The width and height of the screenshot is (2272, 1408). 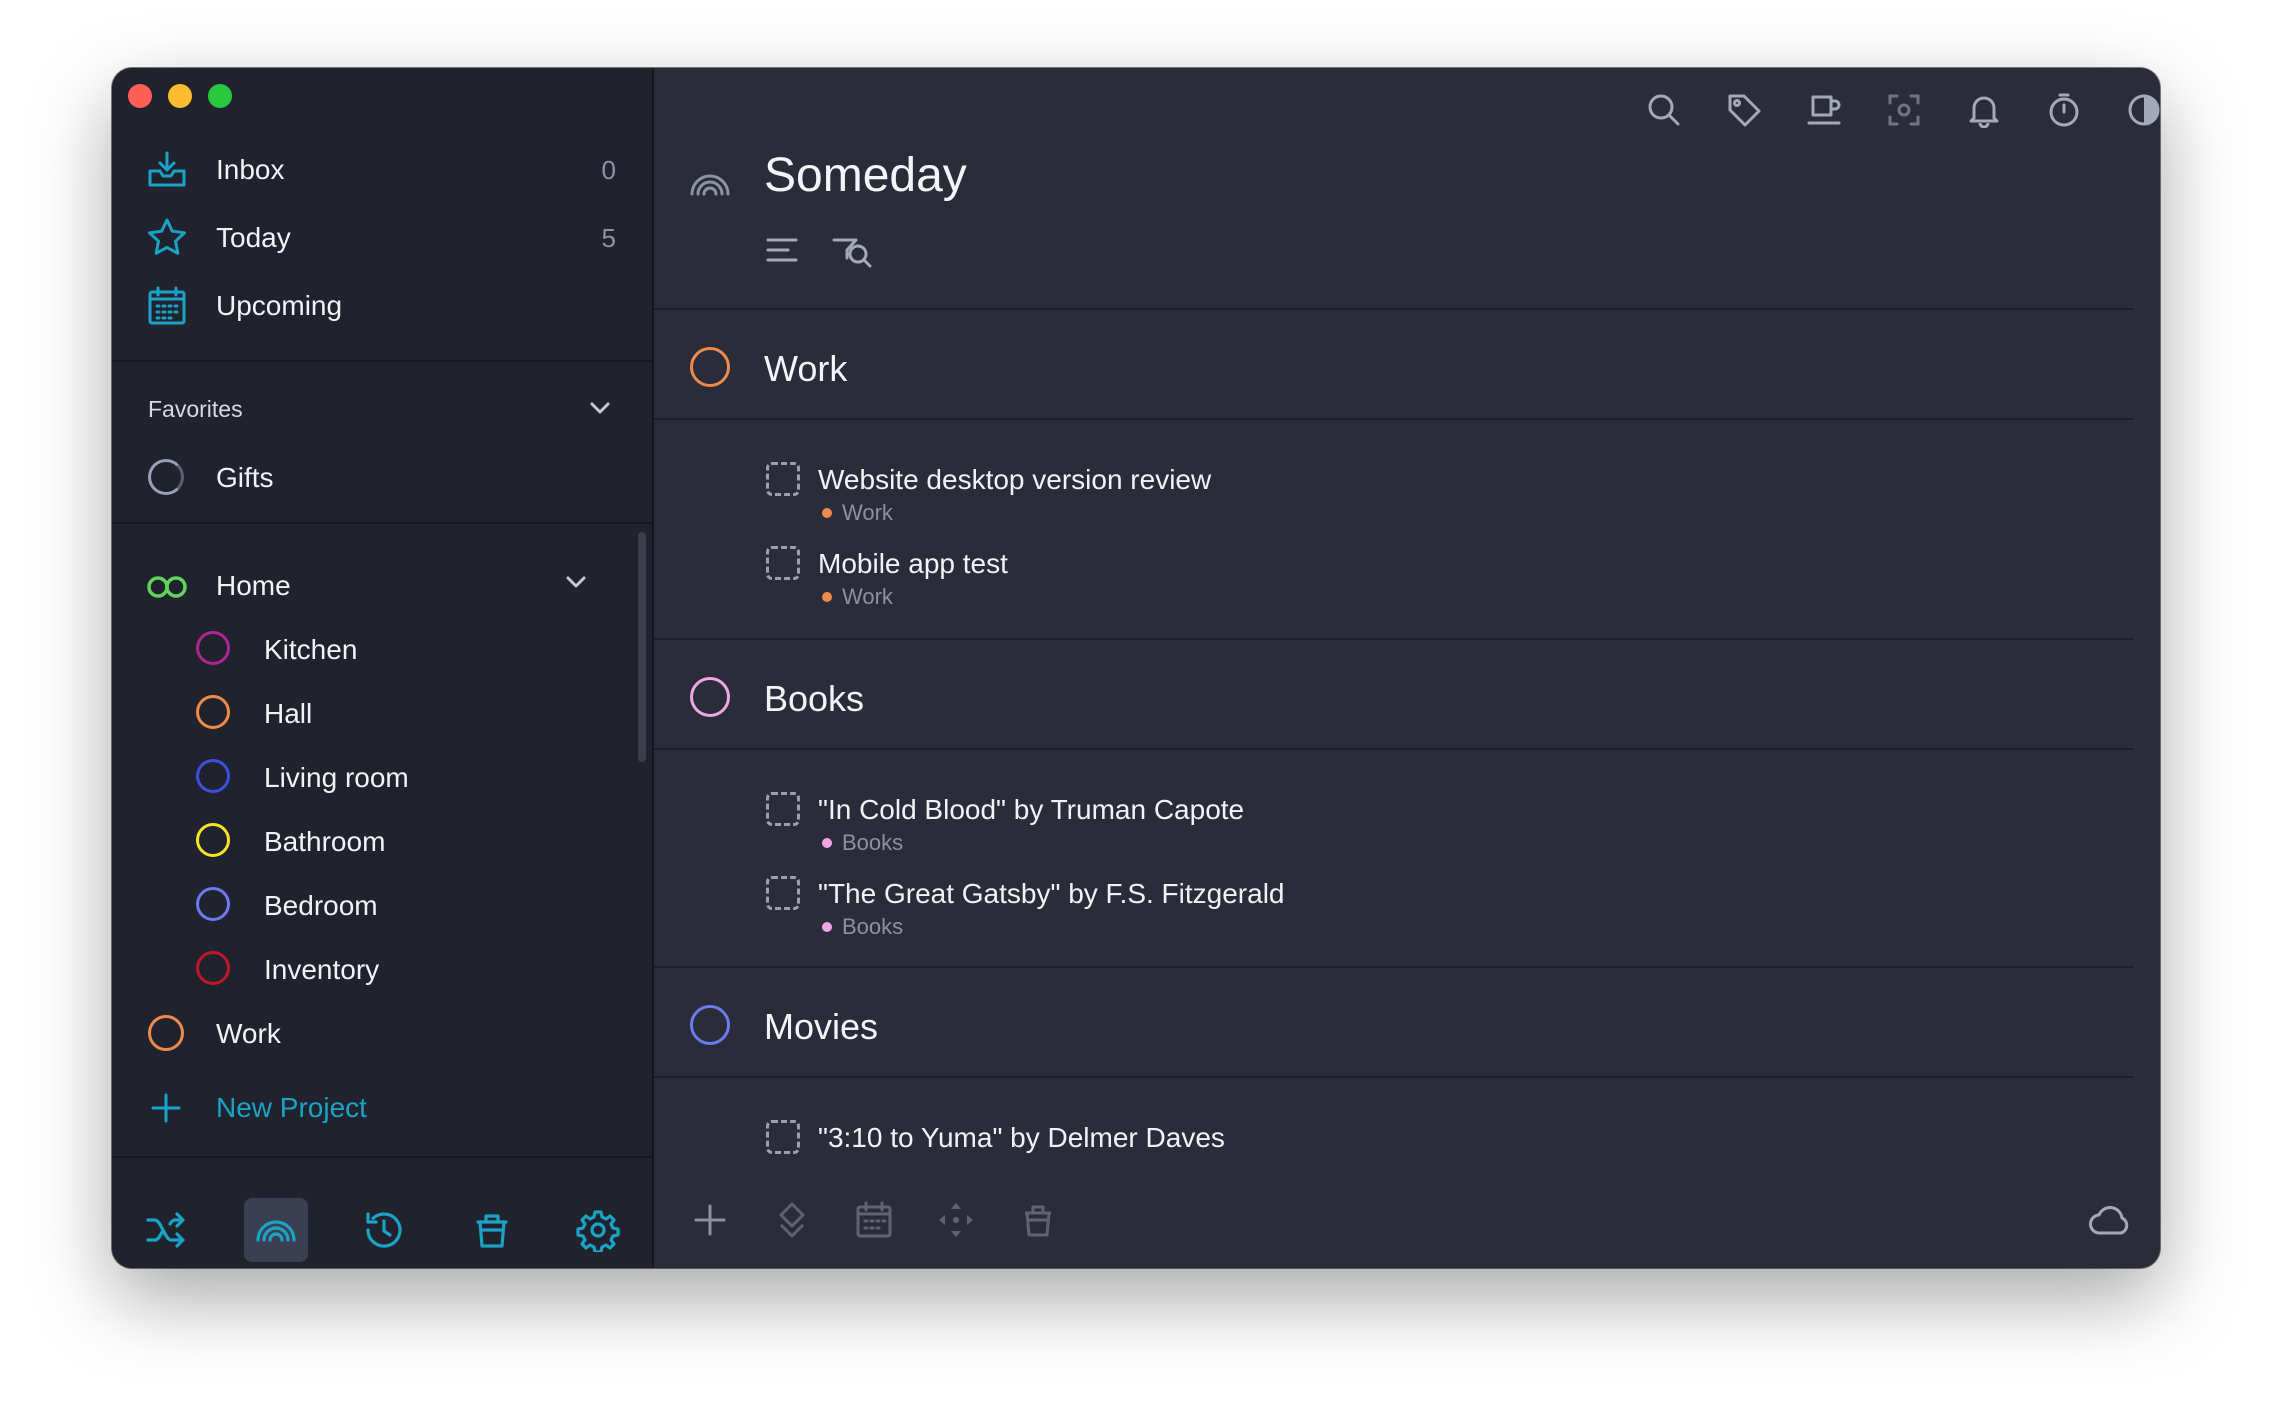 I want to click on today-count: 5, so click(x=608, y=237).